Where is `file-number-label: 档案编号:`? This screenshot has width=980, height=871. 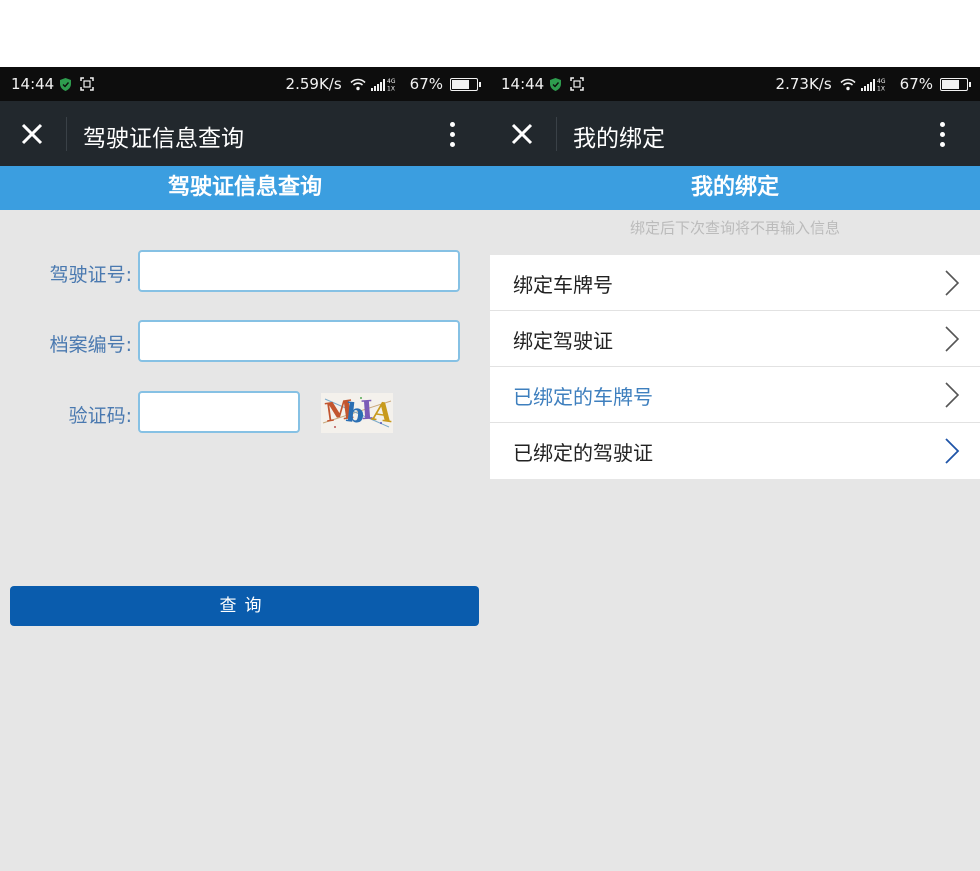
file-number-label: 档案编号: is located at coordinates (90, 345).